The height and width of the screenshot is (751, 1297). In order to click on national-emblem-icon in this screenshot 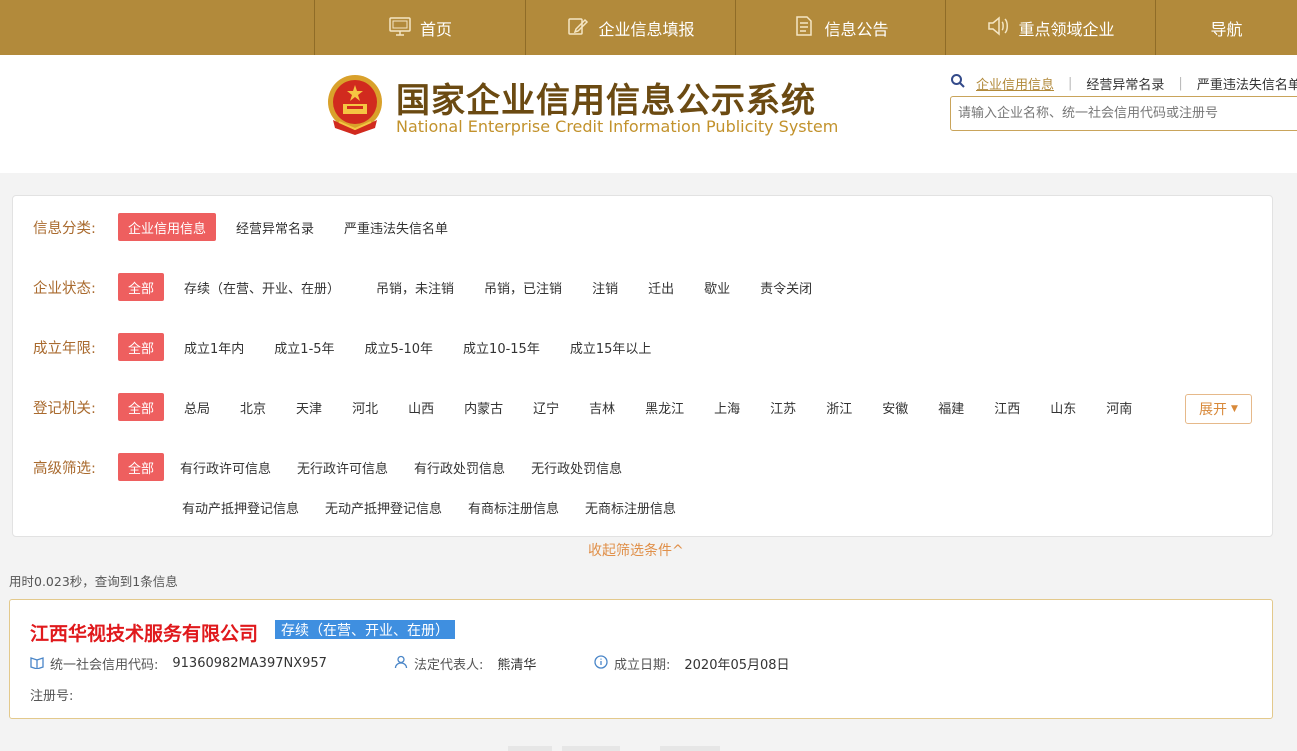, I will do `click(355, 104)`.